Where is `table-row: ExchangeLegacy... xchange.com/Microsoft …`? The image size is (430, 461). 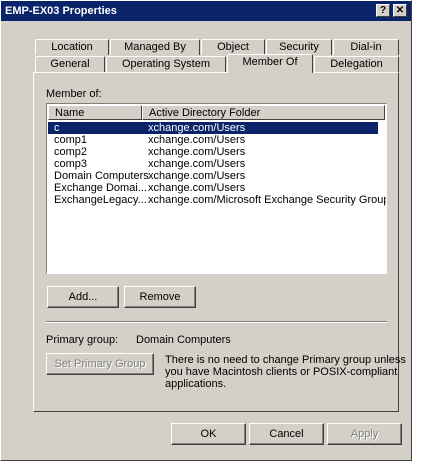
table-row: ExchangeLegacy... xchange.com/Microsoft … is located at coordinates (217, 200).